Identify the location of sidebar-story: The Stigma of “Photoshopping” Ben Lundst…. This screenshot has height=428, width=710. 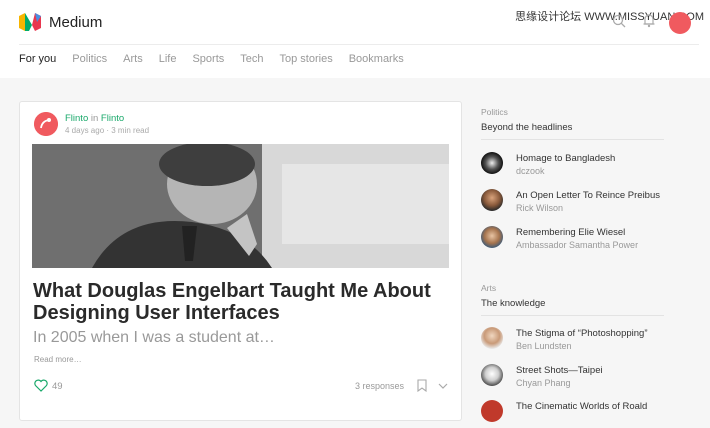
(581, 341).